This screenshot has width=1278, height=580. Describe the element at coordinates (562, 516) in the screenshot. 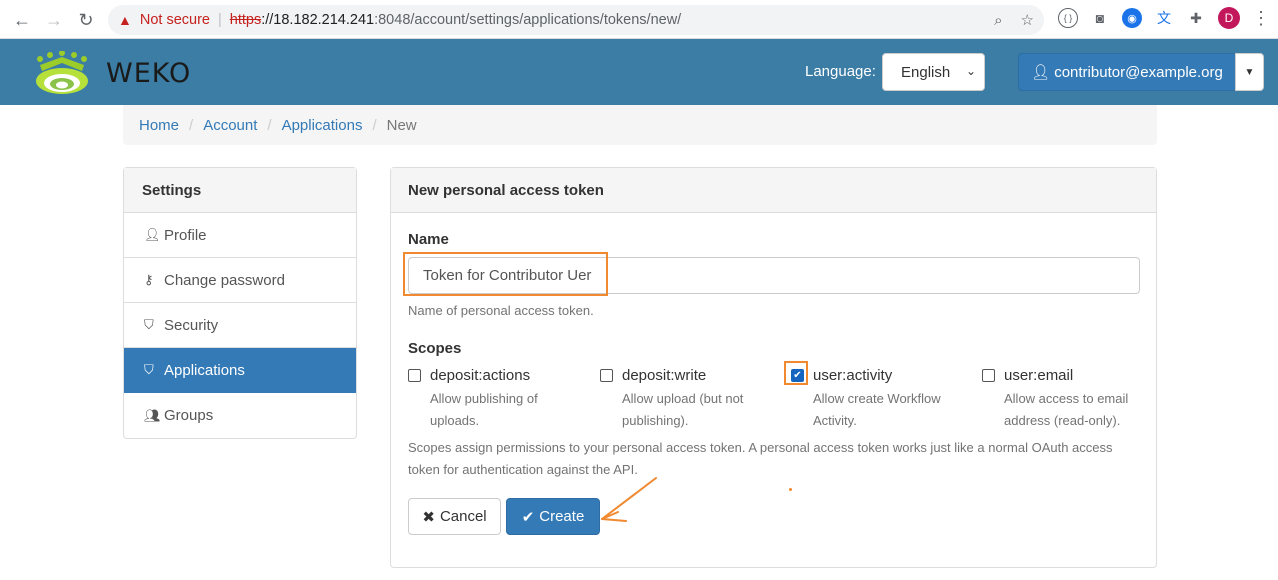

I see `create-label: Create` at that location.